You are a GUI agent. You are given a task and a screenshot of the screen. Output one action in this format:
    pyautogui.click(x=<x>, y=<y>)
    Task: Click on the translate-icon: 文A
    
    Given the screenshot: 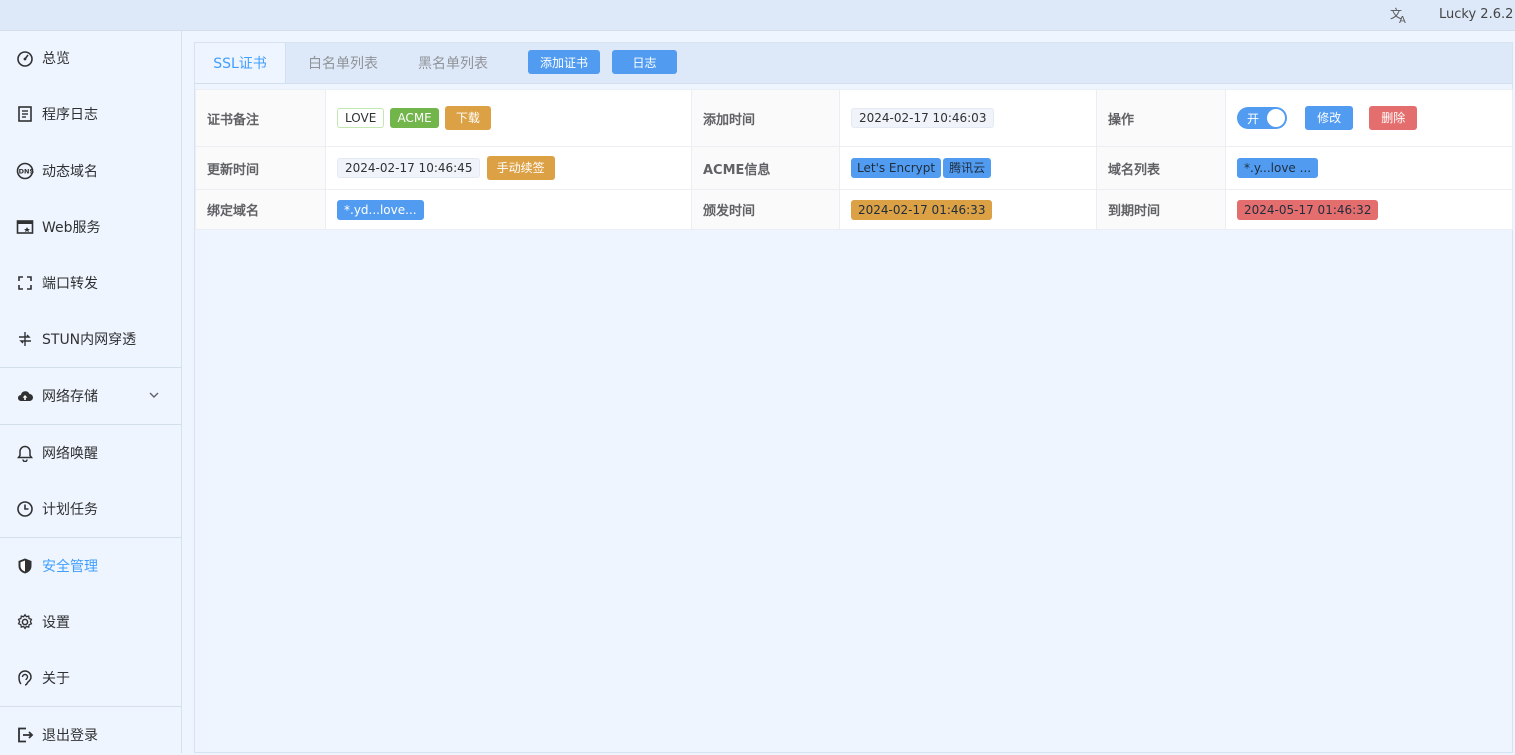 What is the action you would take?
    pyautogui.click(x=1399, y=15)
    